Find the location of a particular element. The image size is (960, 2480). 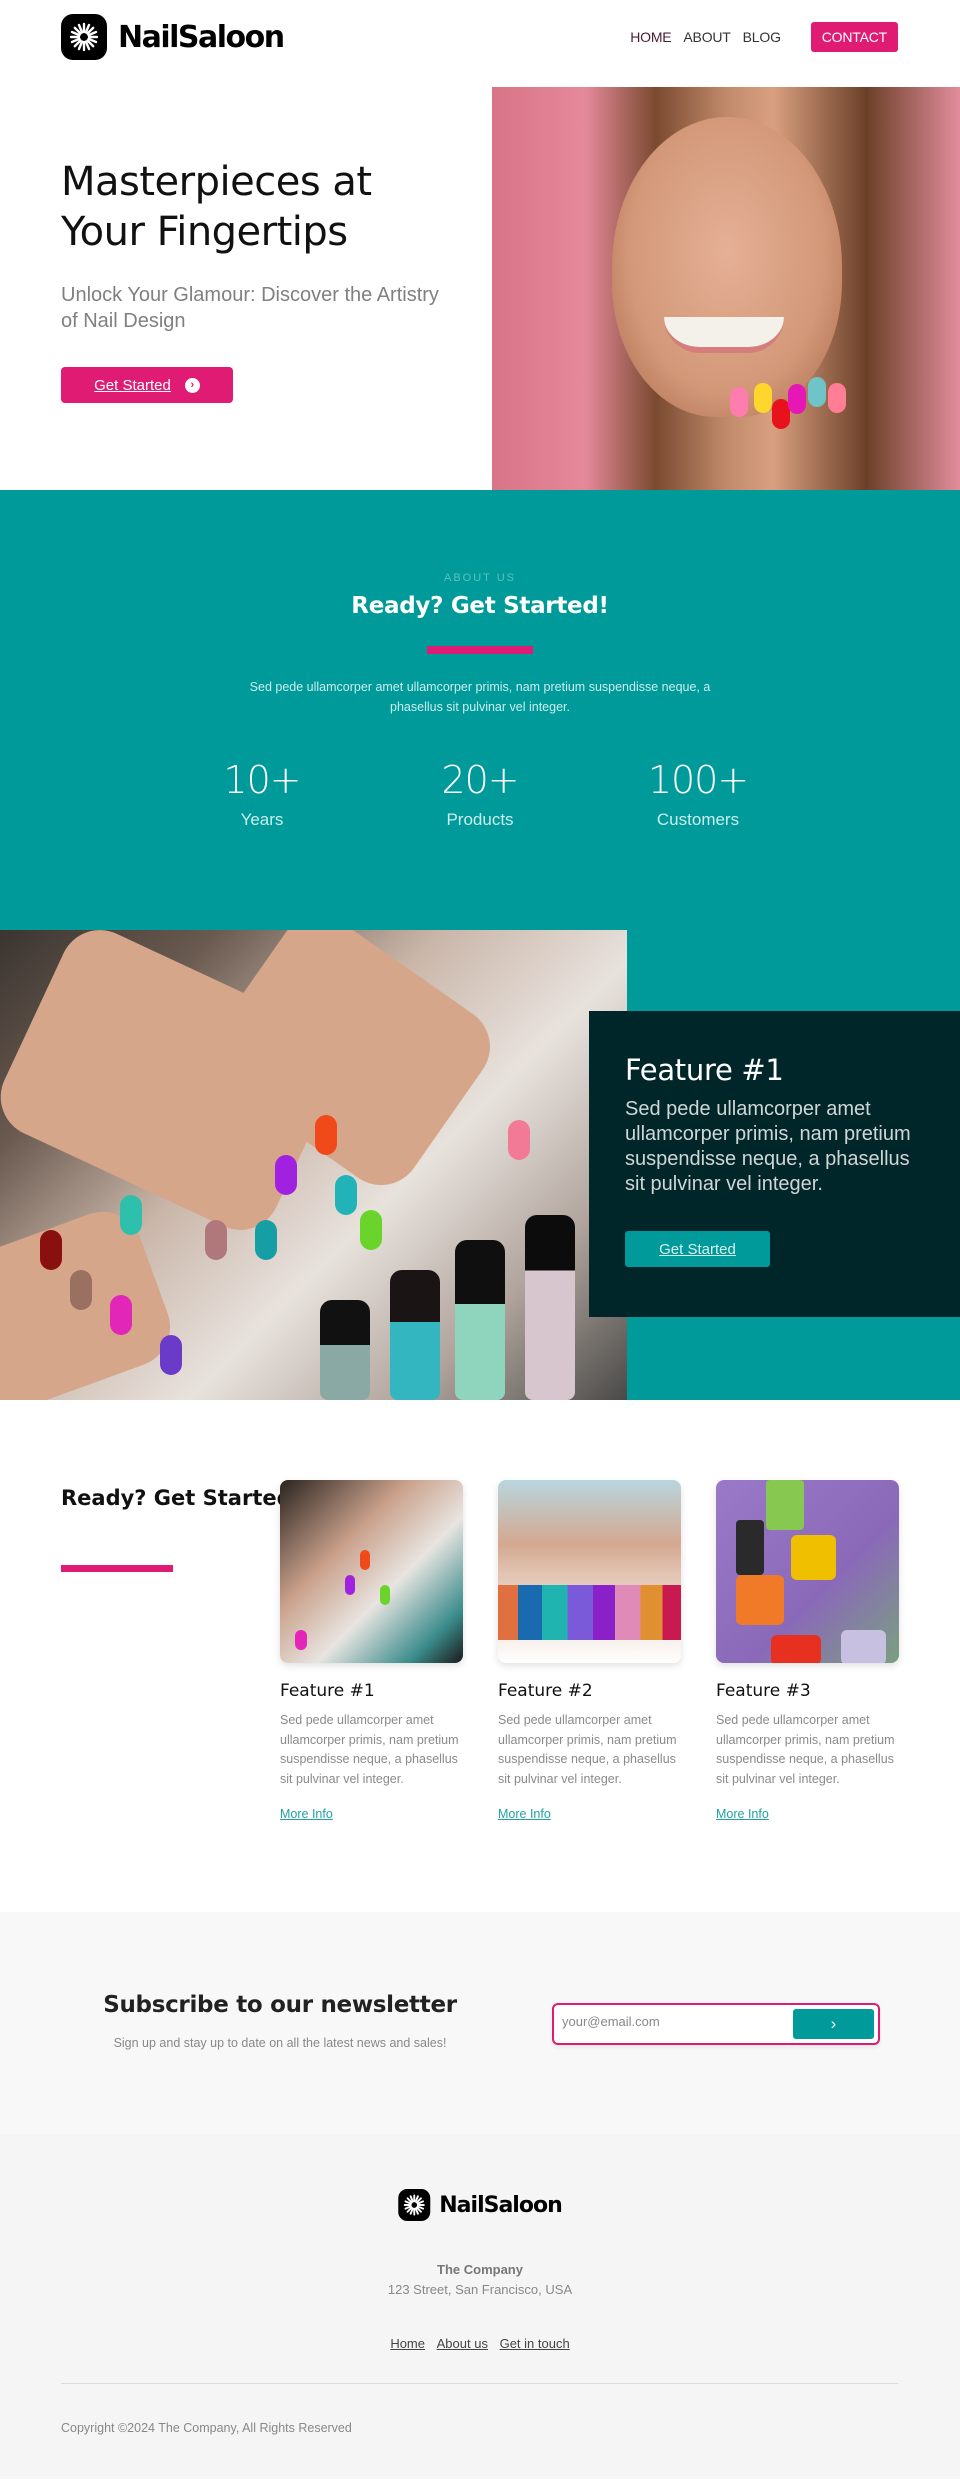

feature-card-title: Feature #2 is located at coordinates (545, 1691).